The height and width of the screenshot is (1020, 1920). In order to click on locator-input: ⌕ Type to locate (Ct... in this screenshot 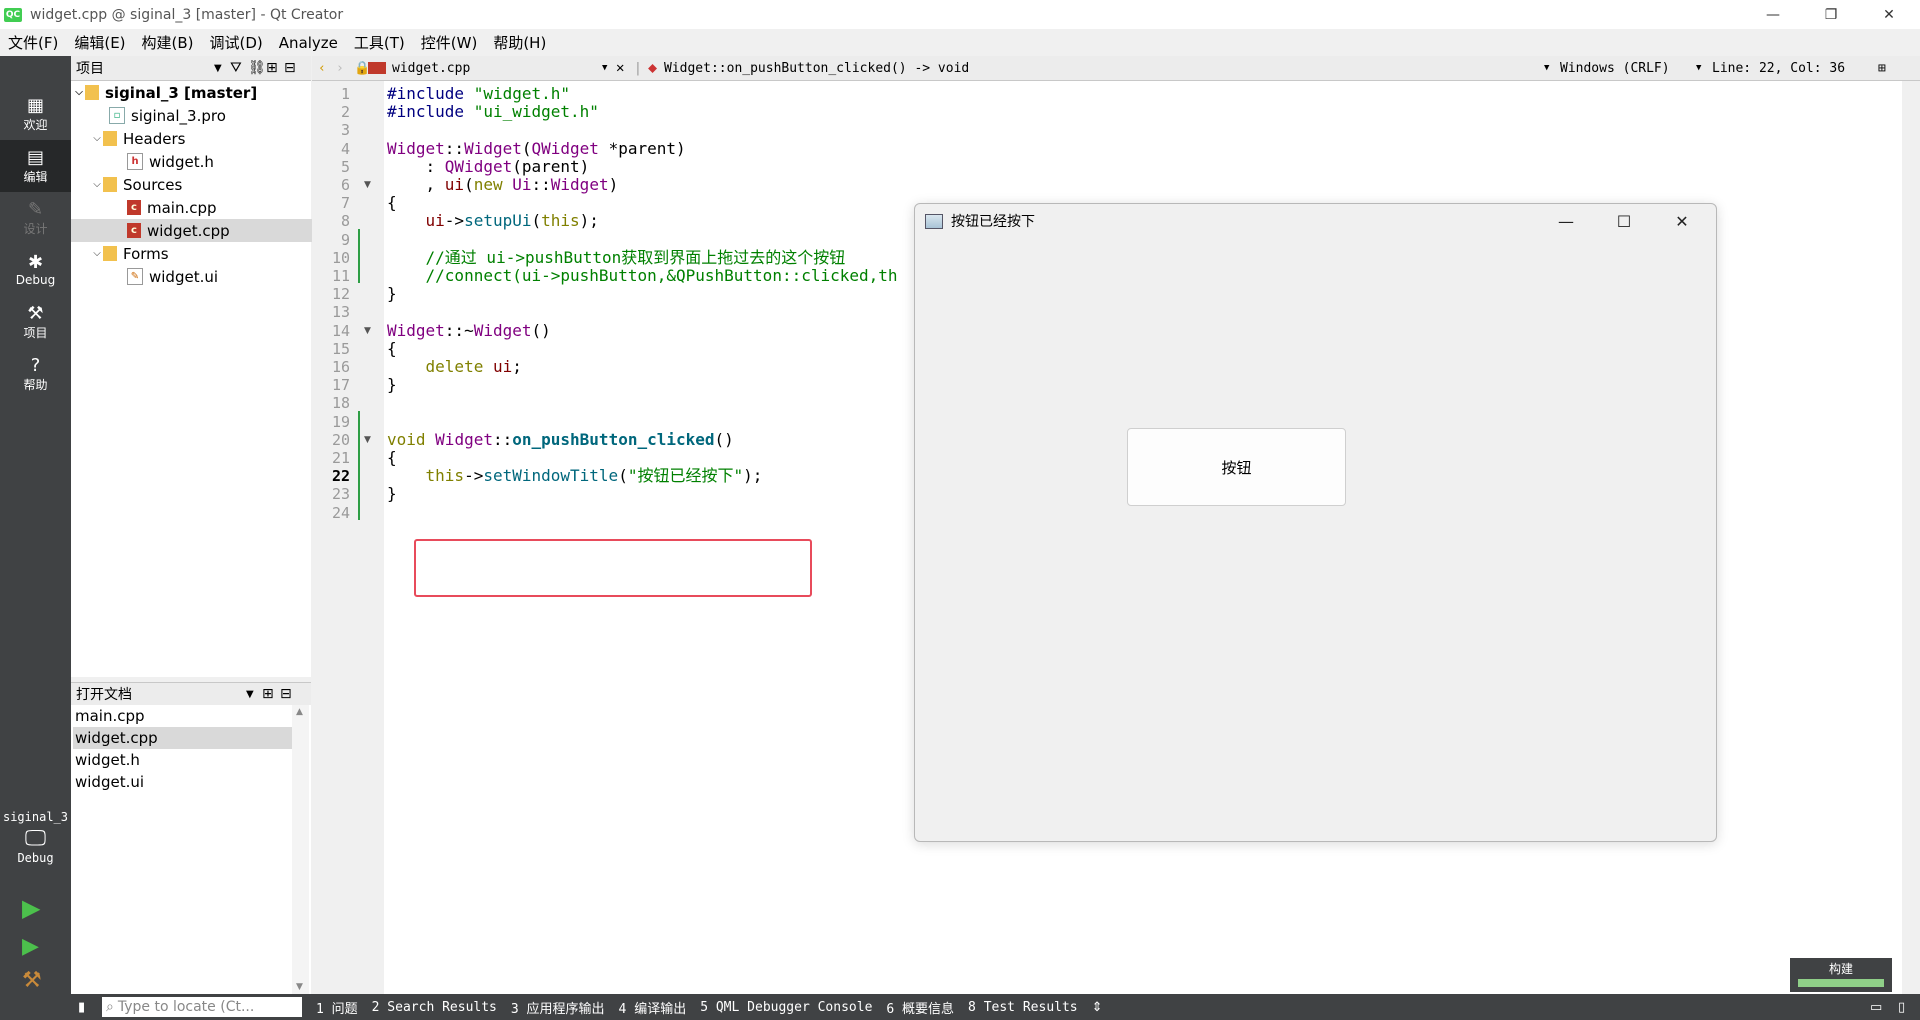, I will do `click(202, 1007)`.